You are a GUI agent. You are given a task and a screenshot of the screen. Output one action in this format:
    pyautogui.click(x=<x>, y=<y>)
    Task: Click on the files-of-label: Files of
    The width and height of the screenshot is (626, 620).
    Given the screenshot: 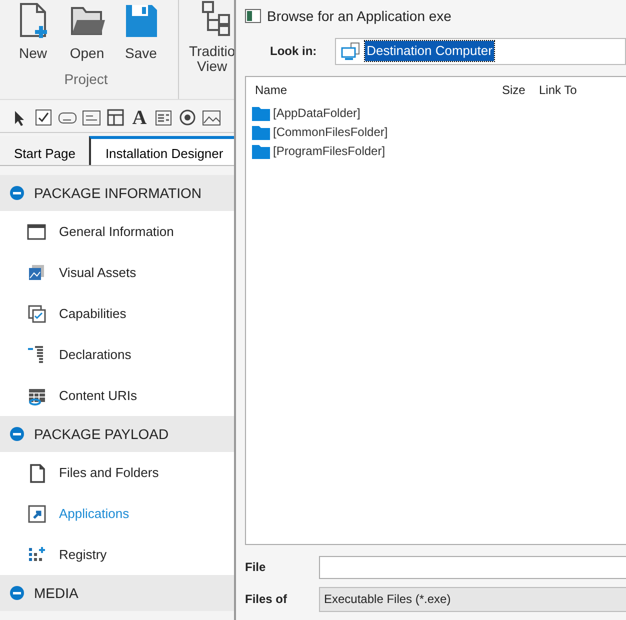 What is the action you would take?
    pyautogui.click(x=266, y=599)
    